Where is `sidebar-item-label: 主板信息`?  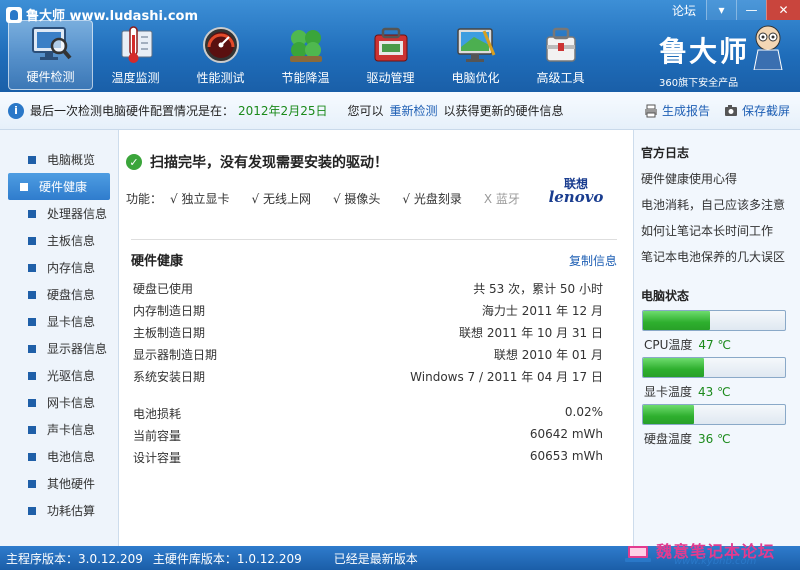
sidebar-item-label: 主板信息 is located at coordinates (71, 241).